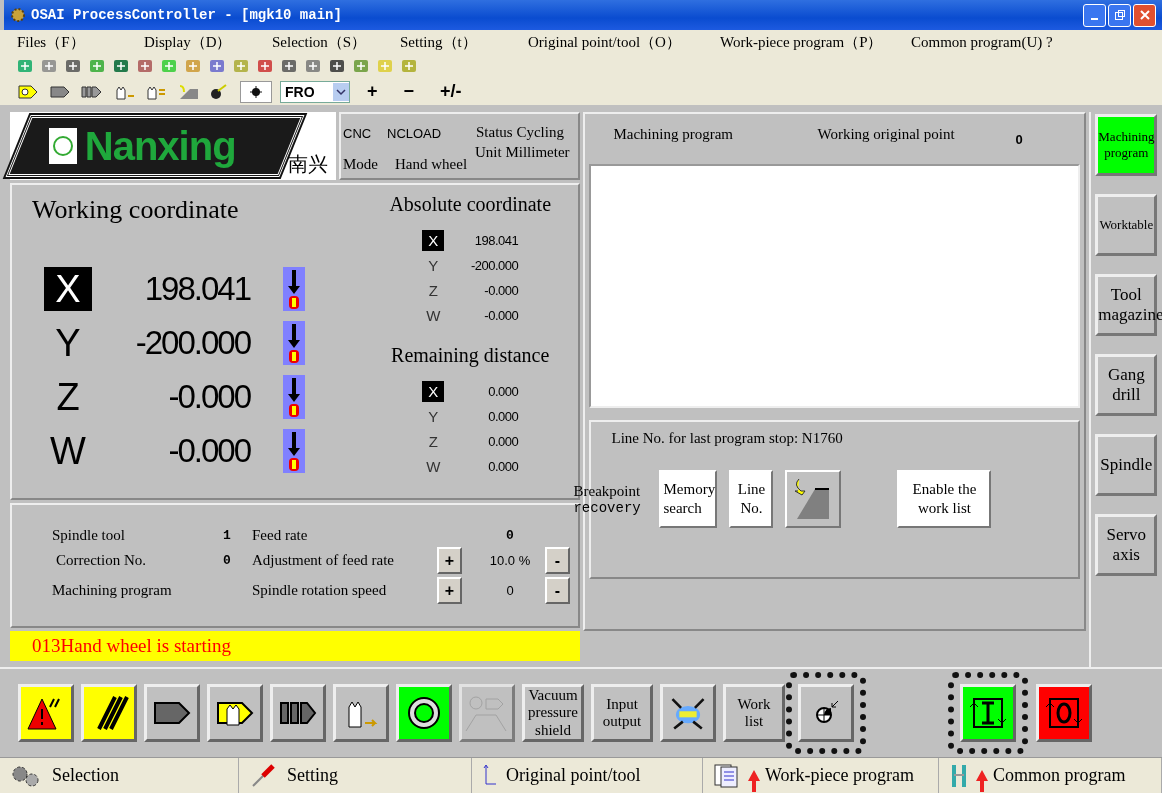 This screenshot has height=793, width=1162. I want to click on toolbar-button: +, so click(372, 91).